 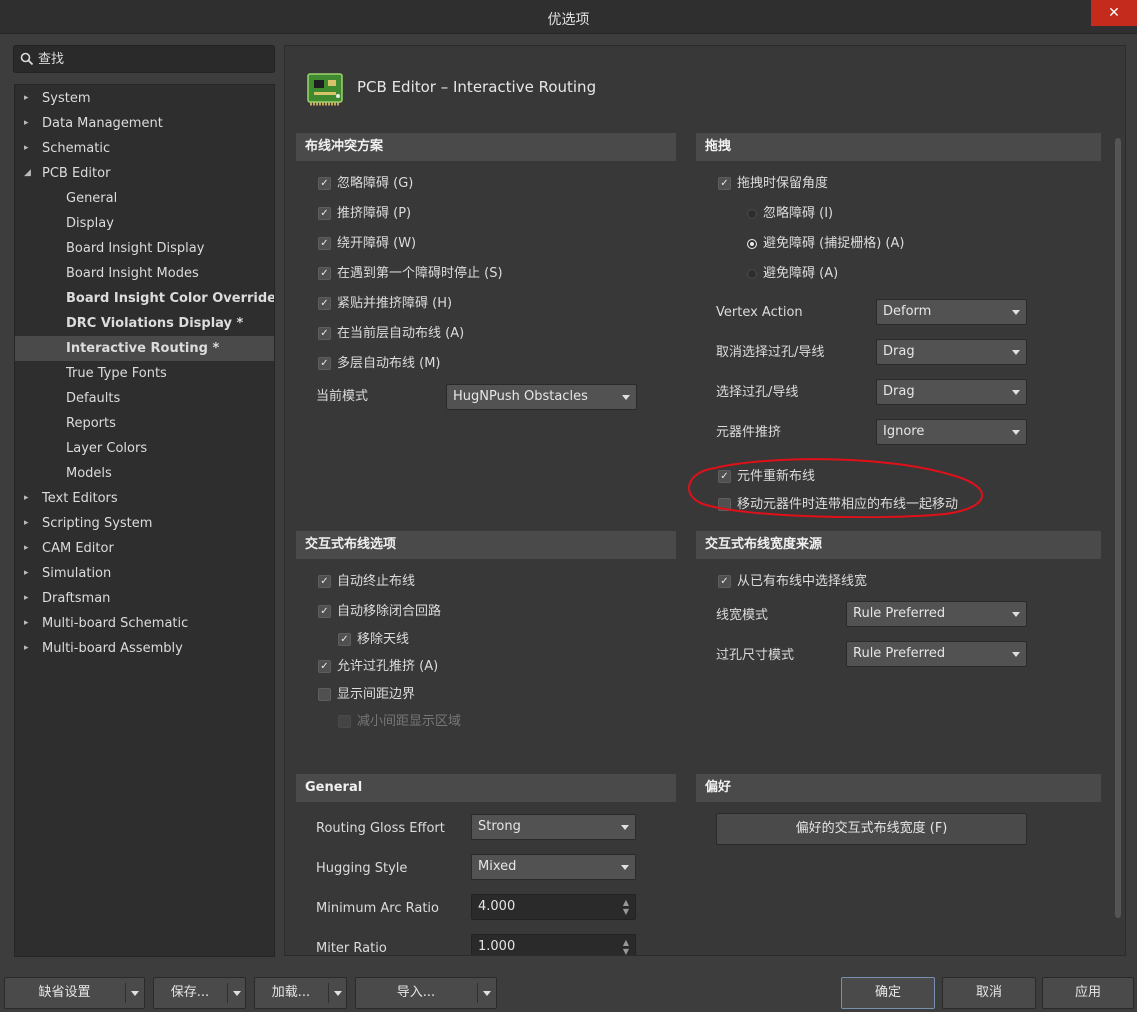 I want to click on field-value: Ignore, so click(x=904, y=431).